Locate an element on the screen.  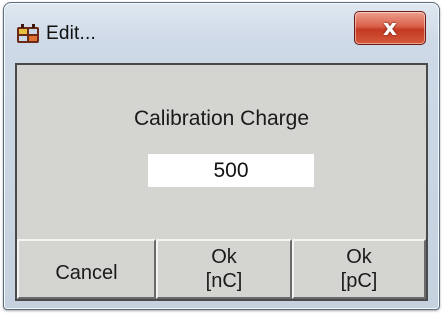
close-icon: x is located at coordinates (390, 28).